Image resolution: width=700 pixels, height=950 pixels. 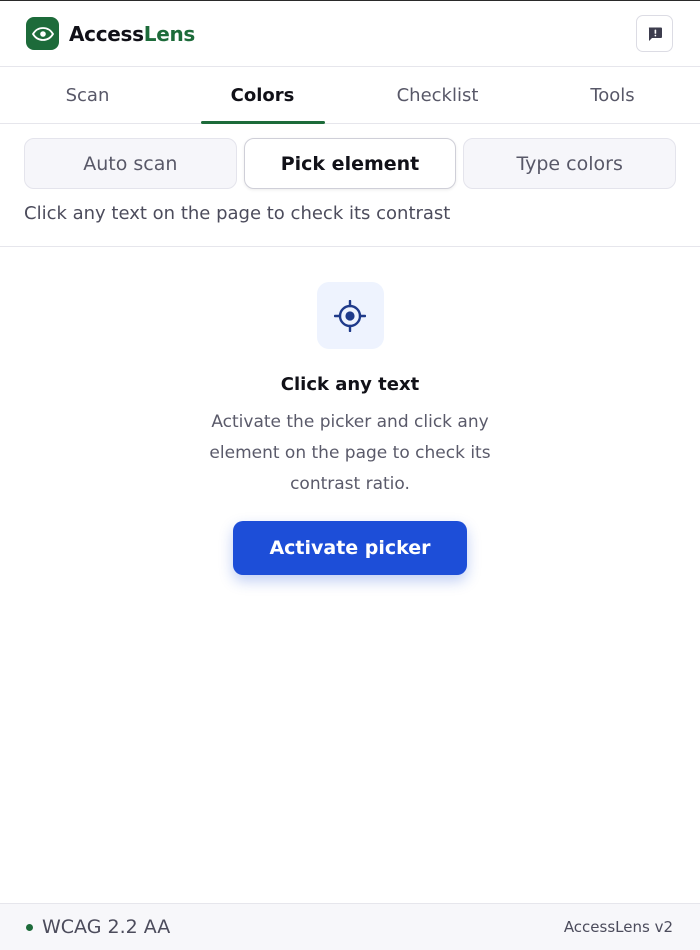 I want to click on tab-checklist: Checklist, so click(x=437, y=95).